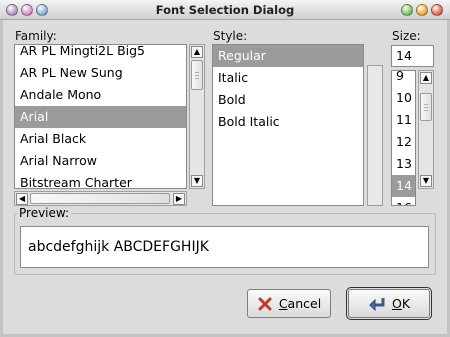 The image size is (450, 337). What do you see at coordinates (224, 247) in the screenshot?
I see `preview-text: abcdefghijk ABCDEFGHIJK` at bounding box center [224, 247].